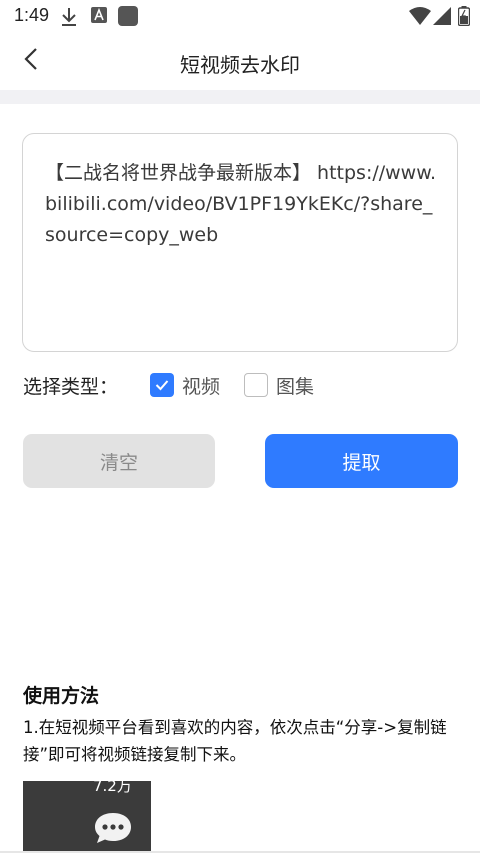 This screenshot has height=853, width=480. Describe the element at coordinates (32, 15) in the screenshot. I see `status-time: 1:49` at that location.